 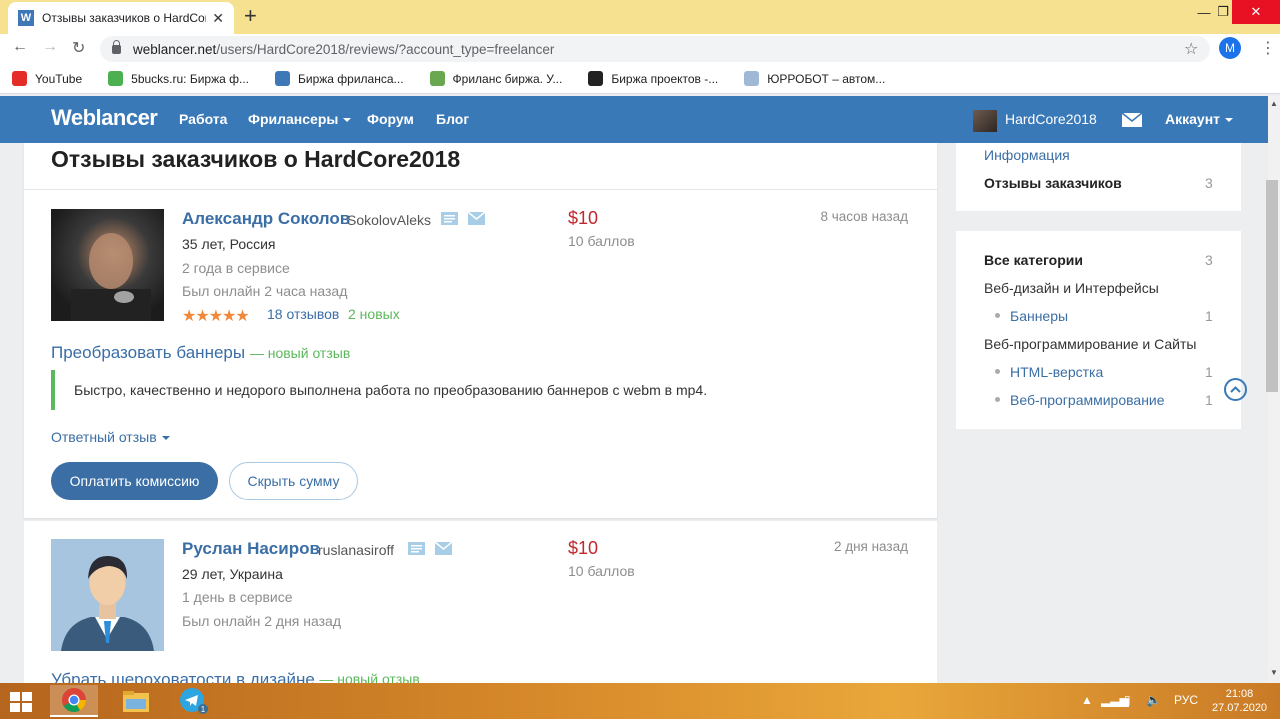 I want to click on tray-expand-icon: ▲, so click(x=1087, y=700).